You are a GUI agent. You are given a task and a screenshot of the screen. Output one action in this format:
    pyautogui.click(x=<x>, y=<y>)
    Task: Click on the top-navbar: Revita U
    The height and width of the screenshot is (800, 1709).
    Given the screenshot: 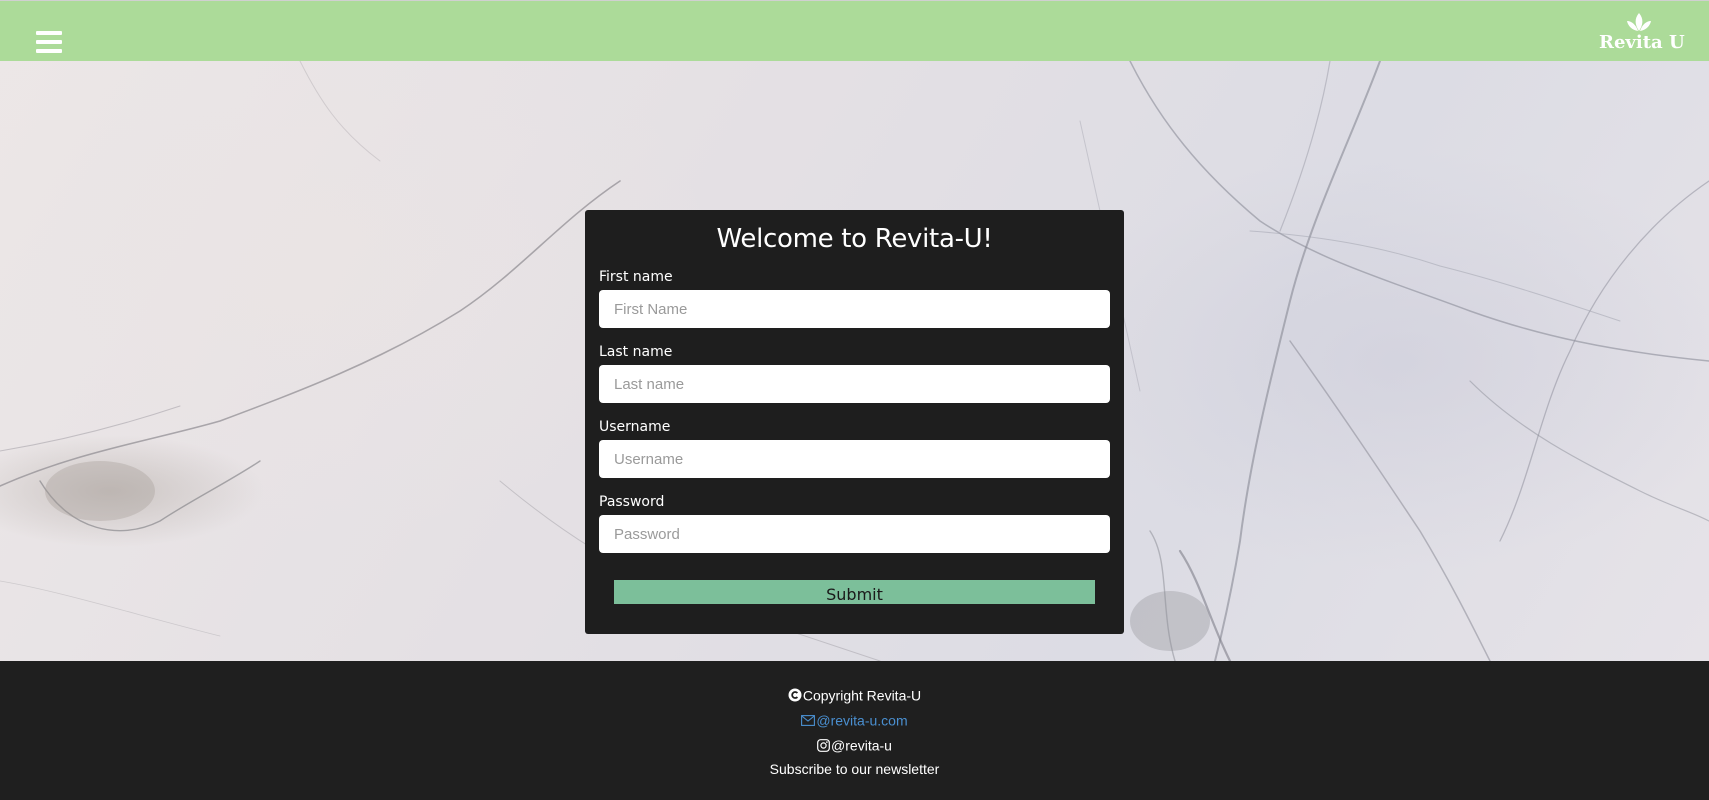 What is the action you would take?
    pyautogui.click(x=854, y=30)
    